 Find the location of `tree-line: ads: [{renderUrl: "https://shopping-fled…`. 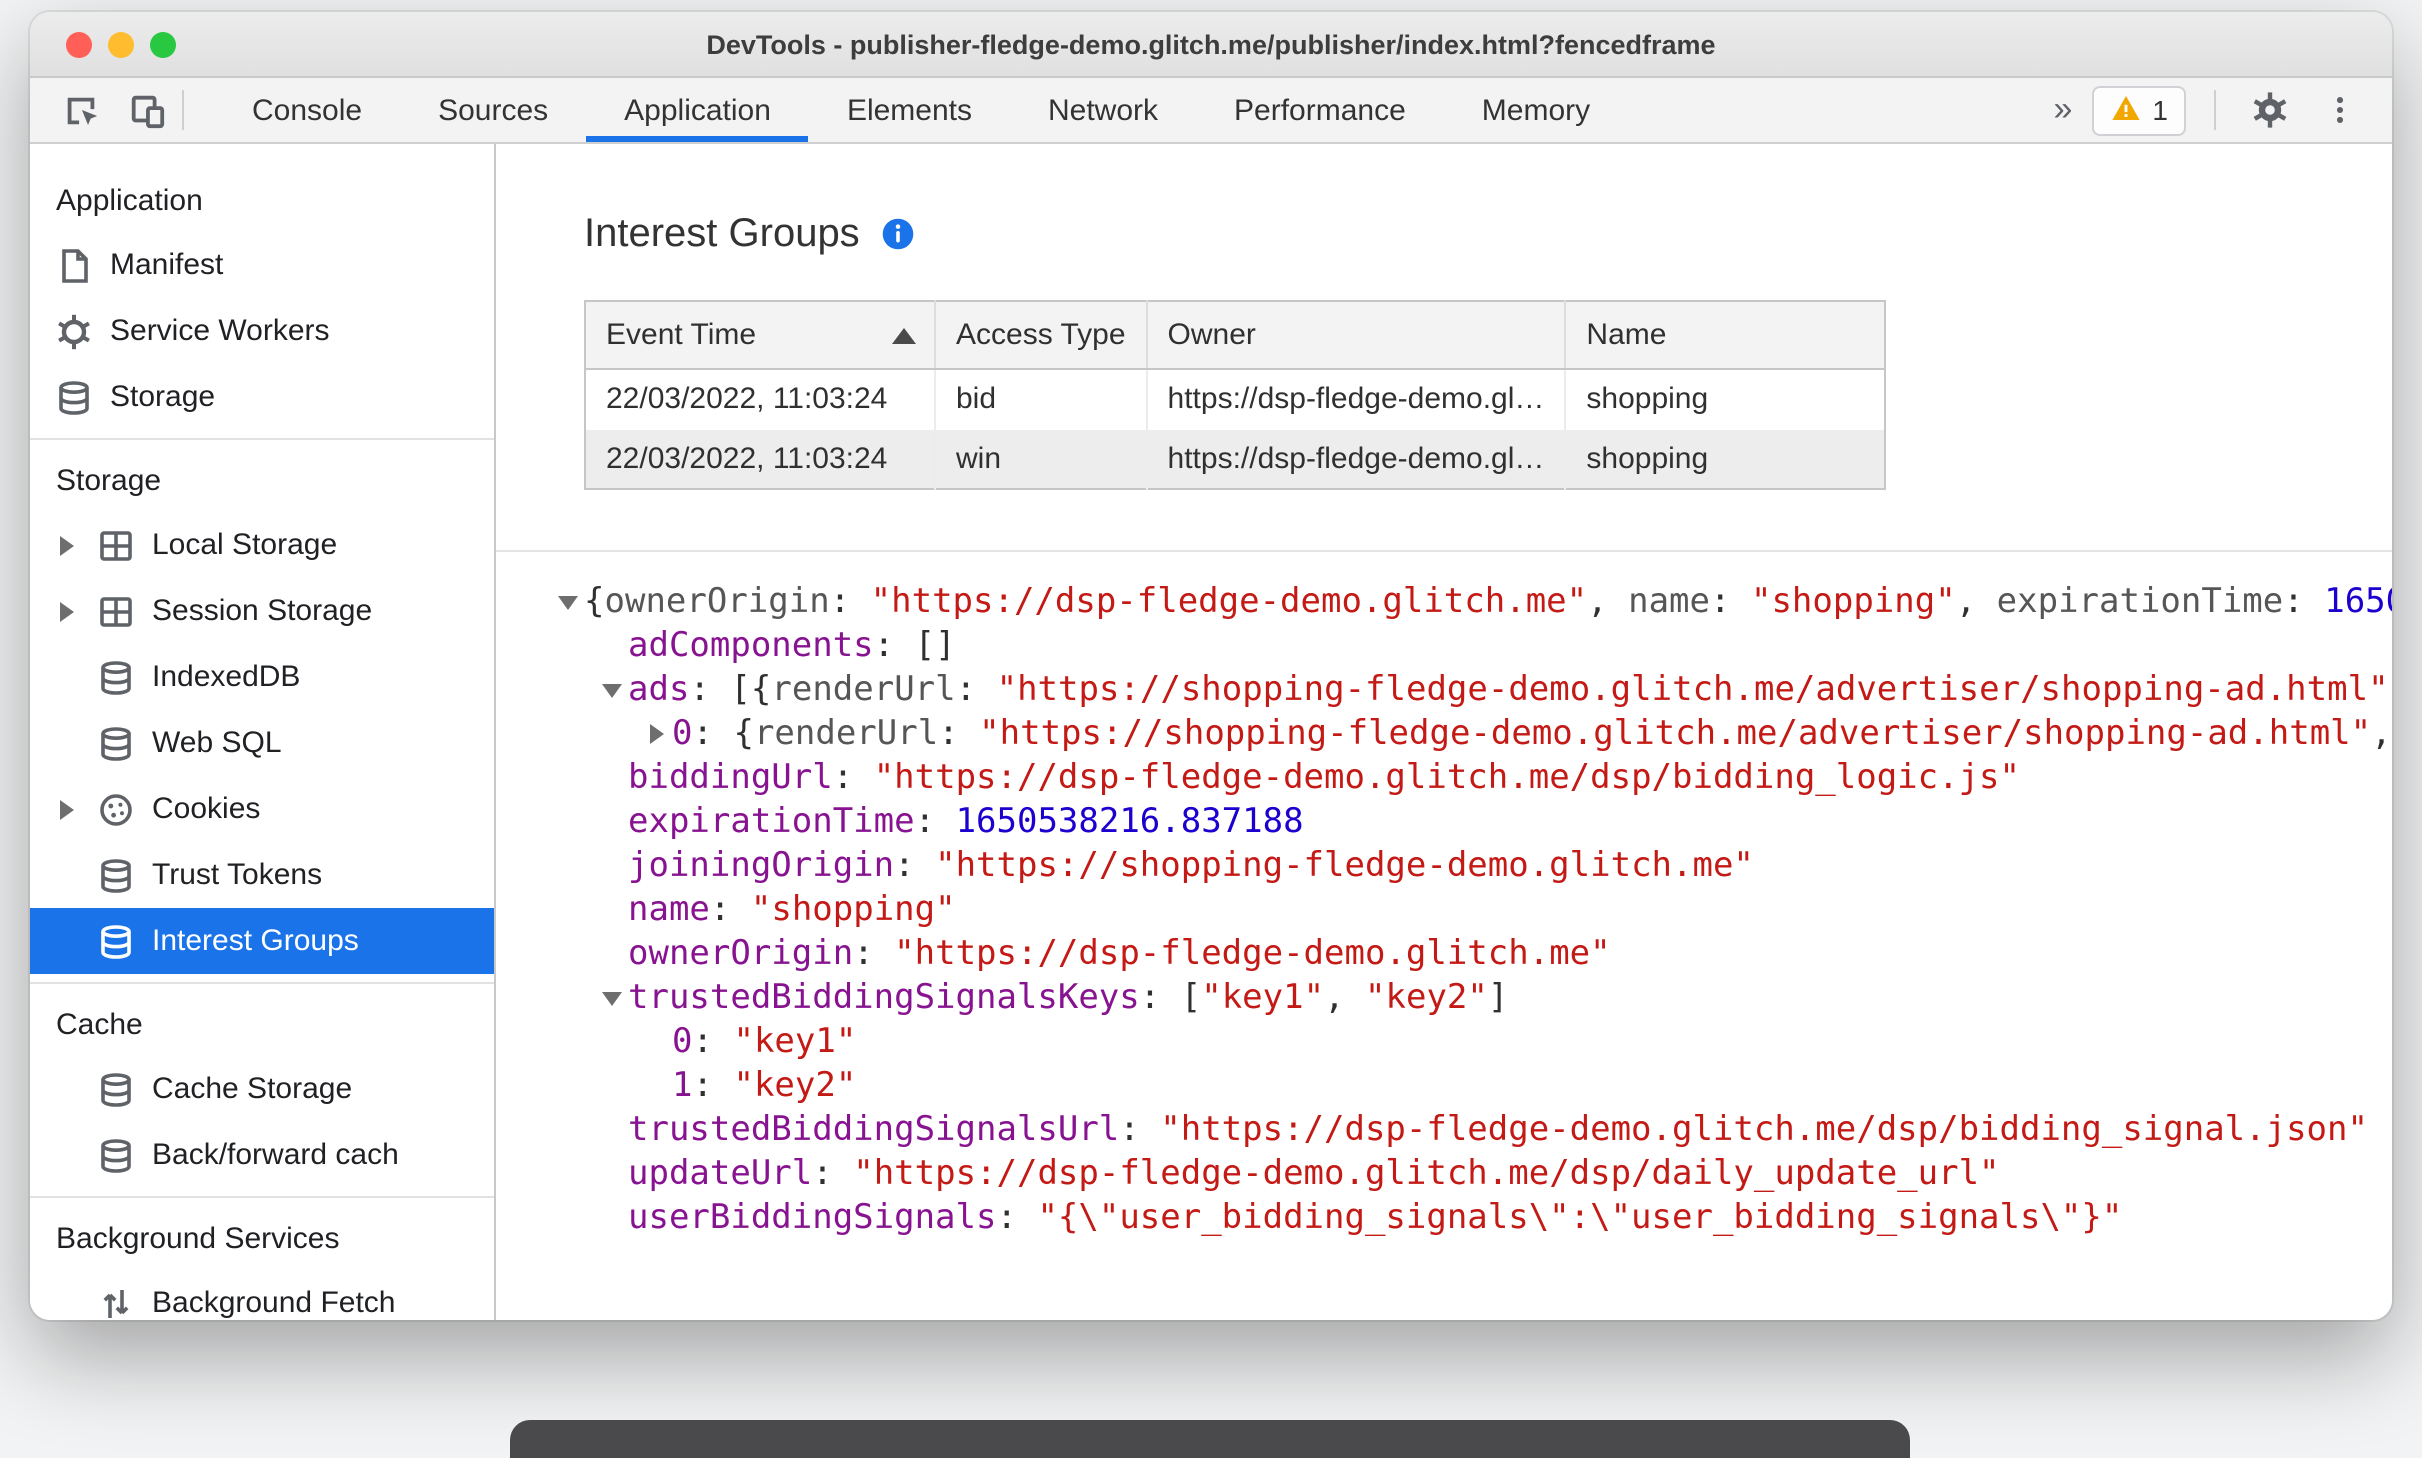

tree-line: ads: [{renderUrl: "https://shopping-fled… is located at coordinates (1472, 690).